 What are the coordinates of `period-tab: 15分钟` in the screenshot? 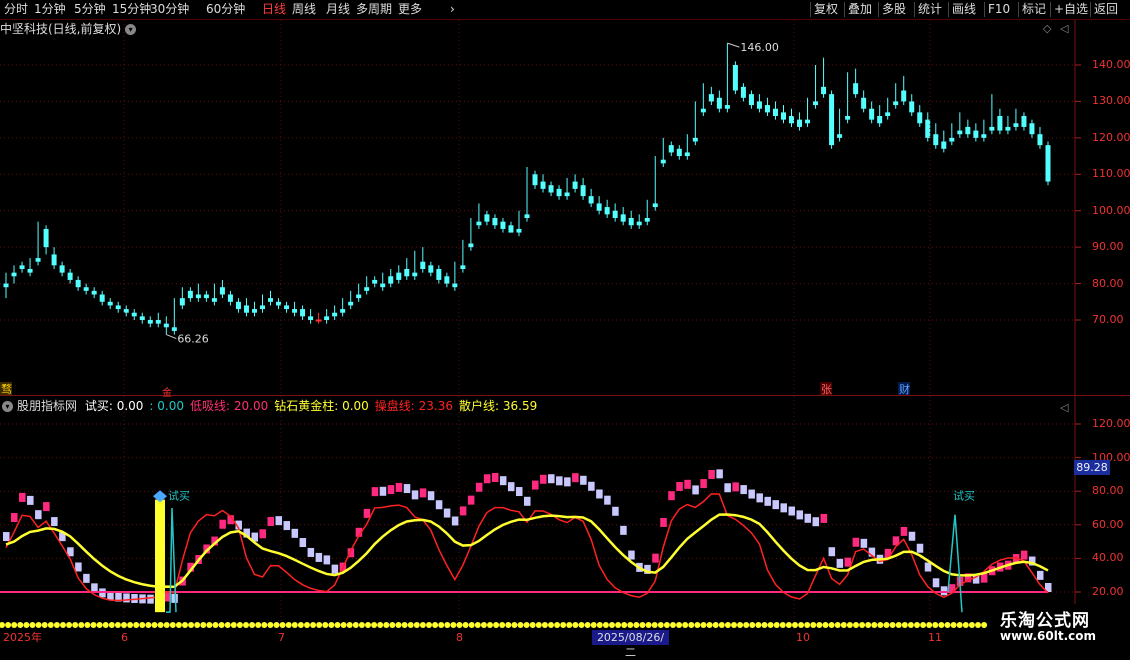 It's located at (131, 9).